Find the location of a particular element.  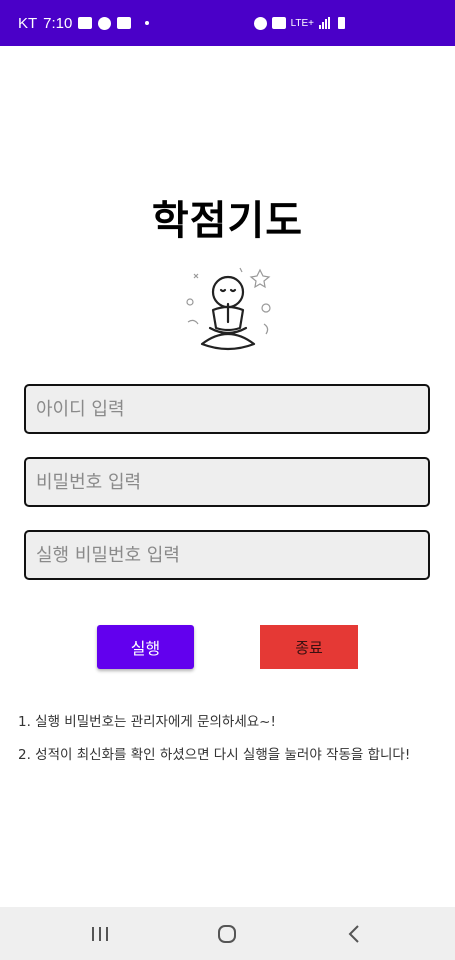

dot-icon is located at coordinates (147, 23).